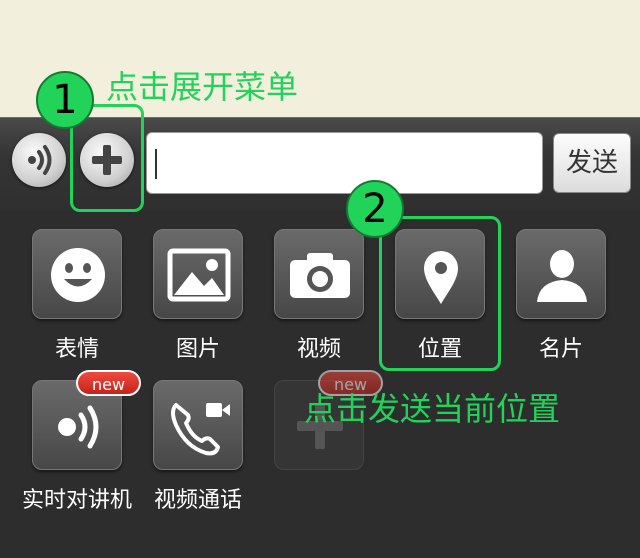 This screenshot has height=558, width=640. Describe the element at coordinates (202, 87) in the screenshot. I see `step-1-annotation: 点击展开菜单` at that location.